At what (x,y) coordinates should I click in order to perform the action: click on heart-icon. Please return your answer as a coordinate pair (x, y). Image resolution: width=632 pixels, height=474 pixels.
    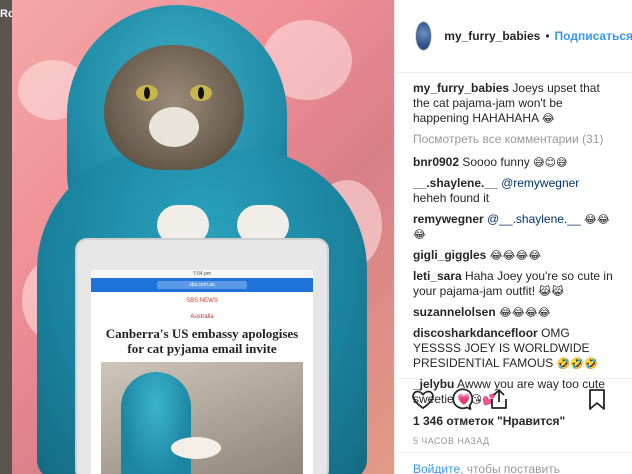
    Looking at the image, I should click on (423, 399).